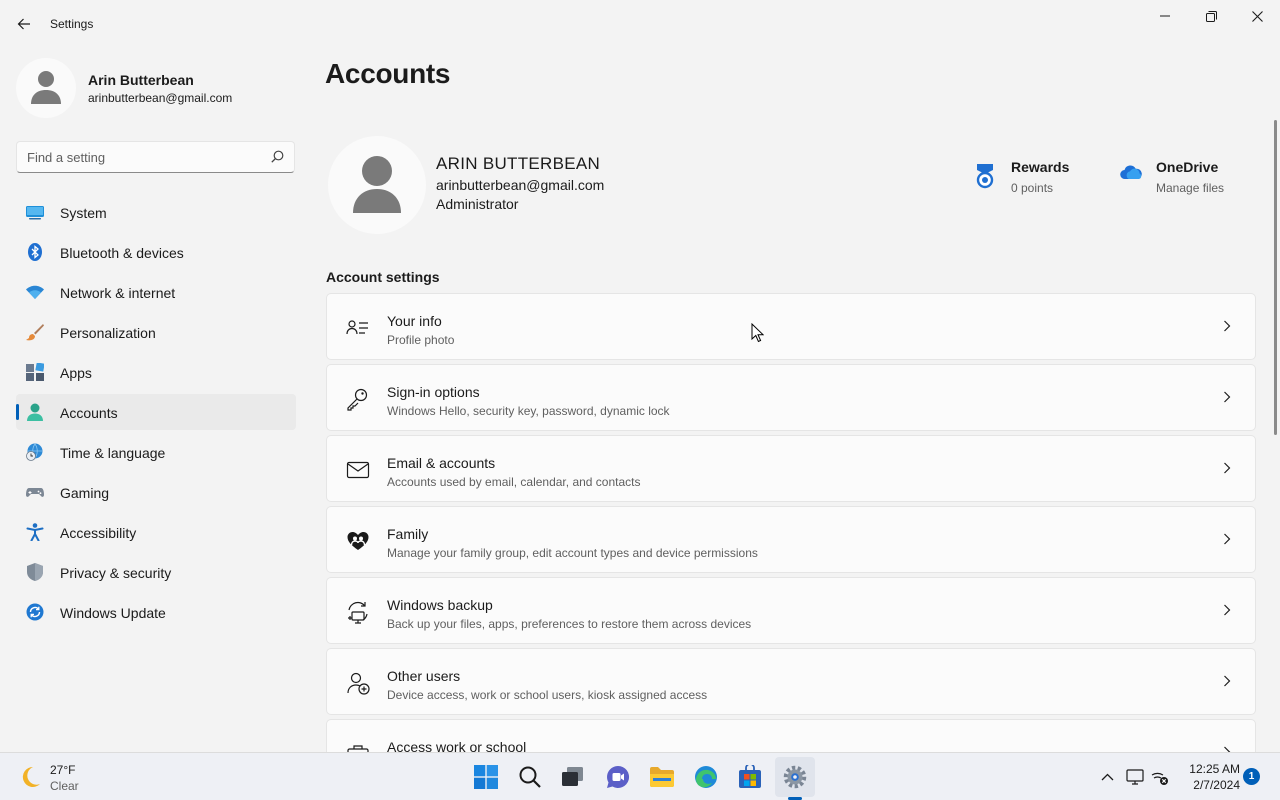 Image resolution: width=1280 pixels, height=800 pixels. Describe the element at coordinates (35, 532) in the screenshot. I see `accessibility-icon` at that location.